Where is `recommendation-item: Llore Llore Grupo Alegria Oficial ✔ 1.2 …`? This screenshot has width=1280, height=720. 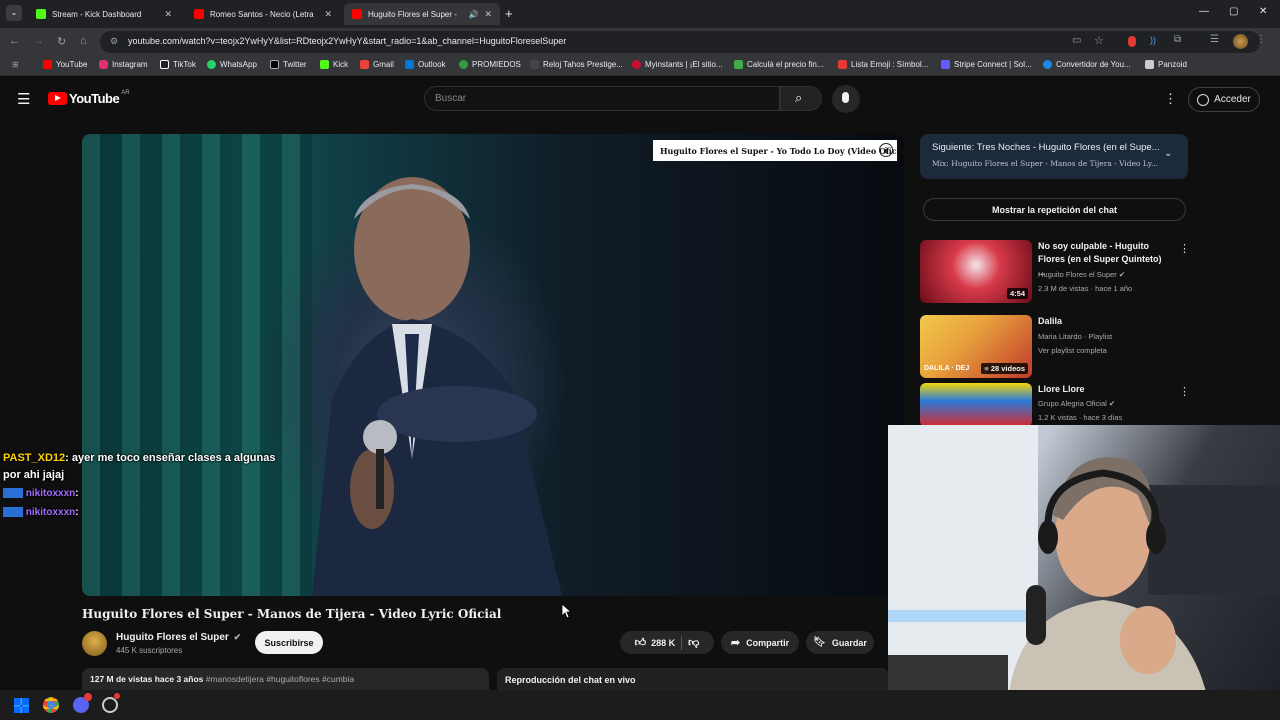 recommendation-item: Llore Llore Grupo Alegria Oficial ✔ 1.2 … is located at coordinates (1055, 405).